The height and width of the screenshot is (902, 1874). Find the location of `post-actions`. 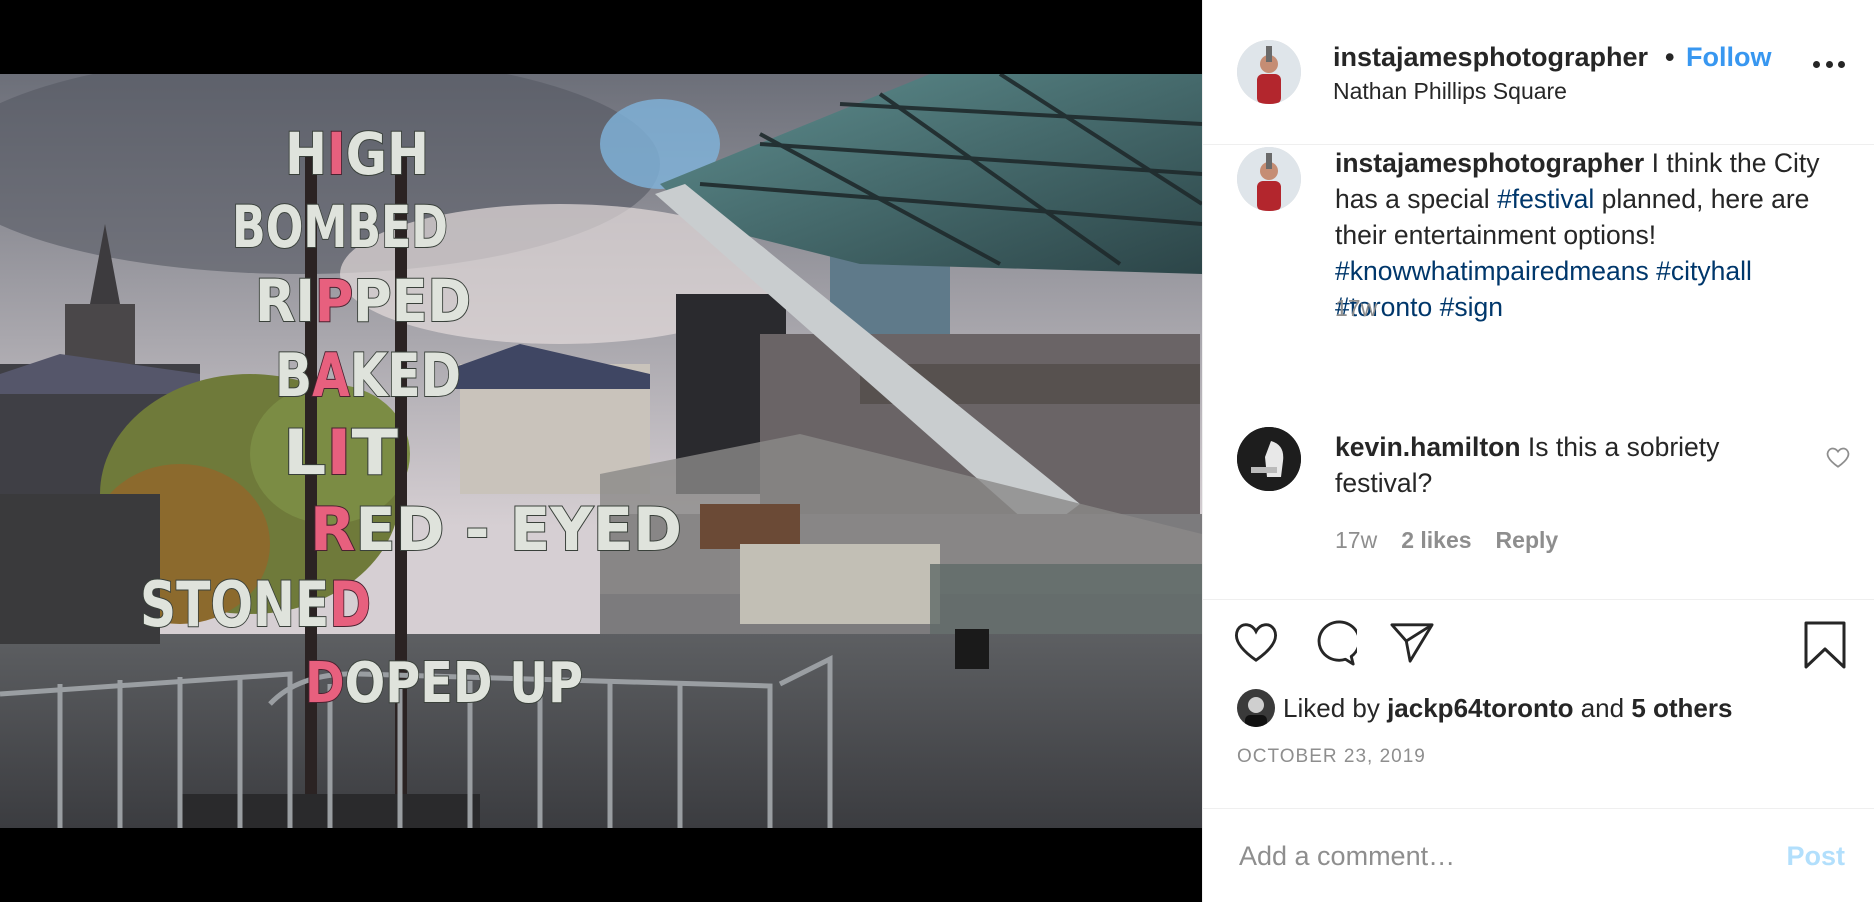

post-actions is located at coordinates (1540, 648).